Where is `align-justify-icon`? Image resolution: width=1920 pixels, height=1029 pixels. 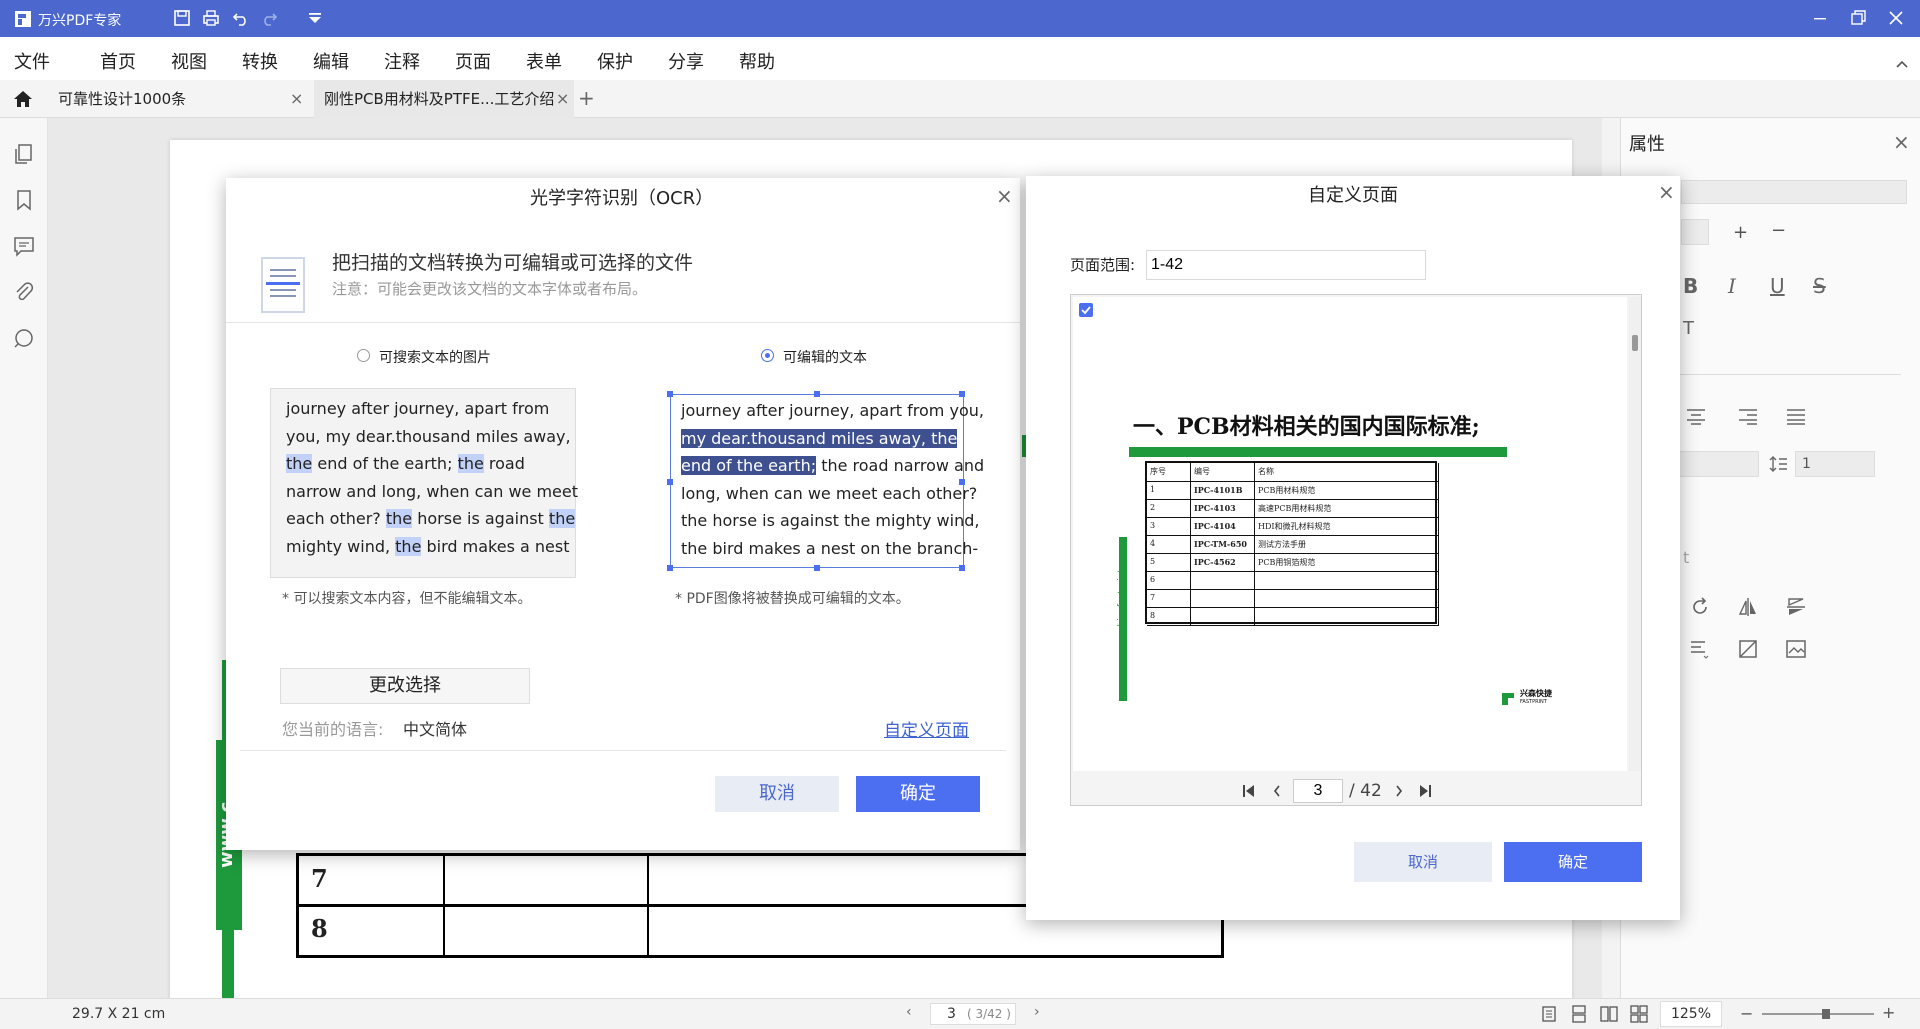
align-justify-icon is located at coordinates (1796, 417).